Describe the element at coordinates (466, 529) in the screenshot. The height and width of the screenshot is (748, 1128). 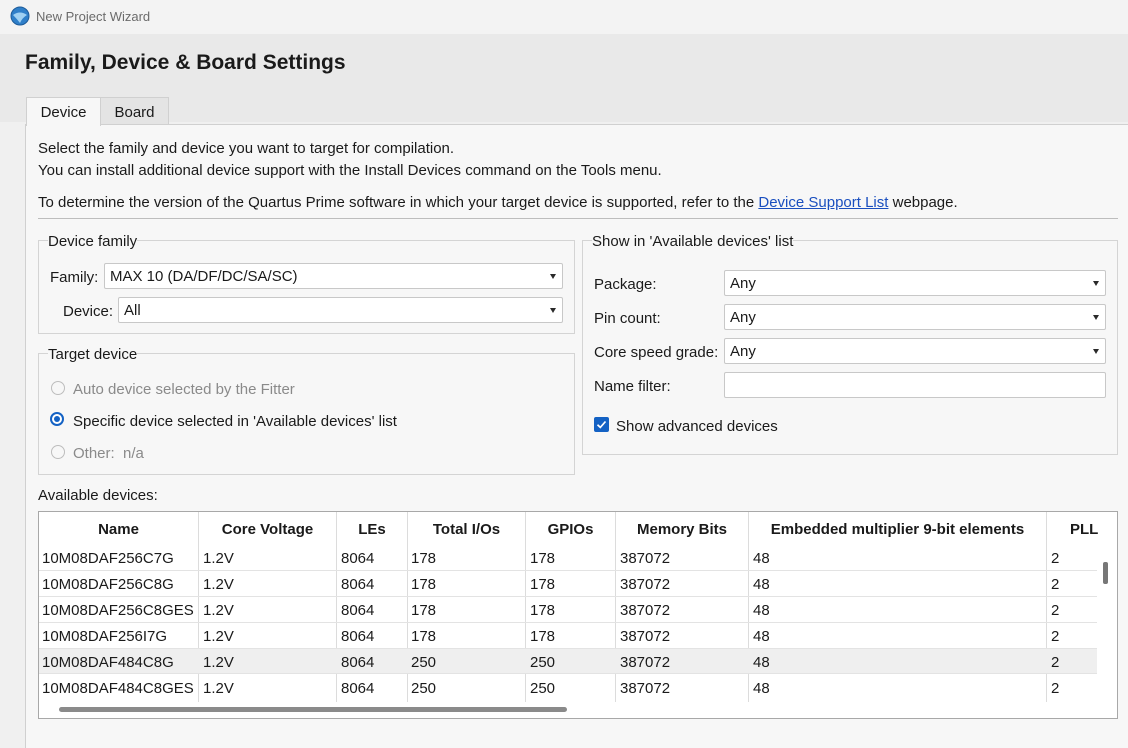
I see `column-header-total-ios: Total I/Os` at that location.